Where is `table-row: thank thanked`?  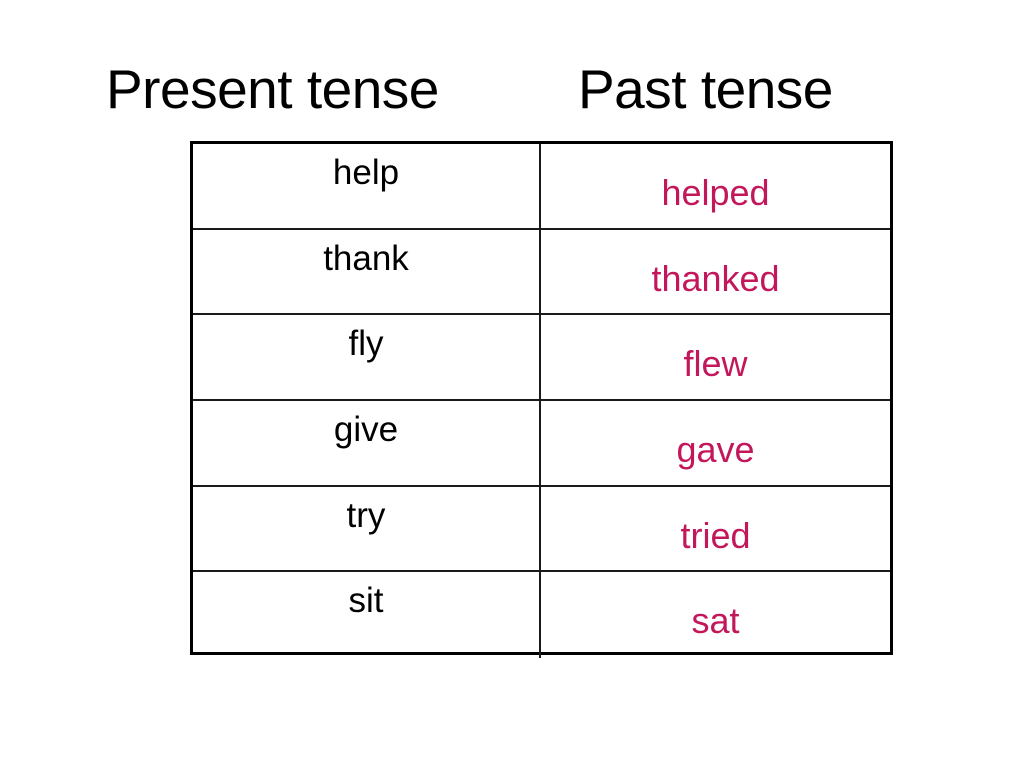 table-row: thank thanked is located at coordinates (541, 272).